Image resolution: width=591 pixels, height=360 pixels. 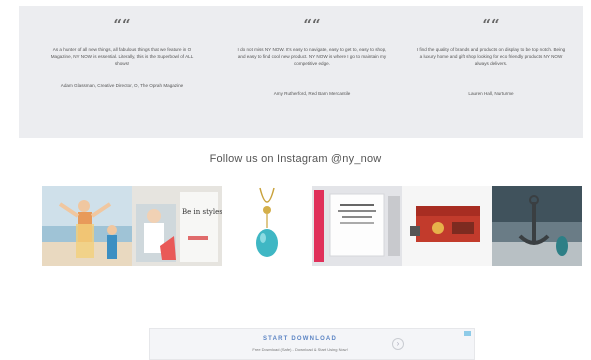 I want to click on instagram-photo: Be in styles, so click(x=177, y=226).